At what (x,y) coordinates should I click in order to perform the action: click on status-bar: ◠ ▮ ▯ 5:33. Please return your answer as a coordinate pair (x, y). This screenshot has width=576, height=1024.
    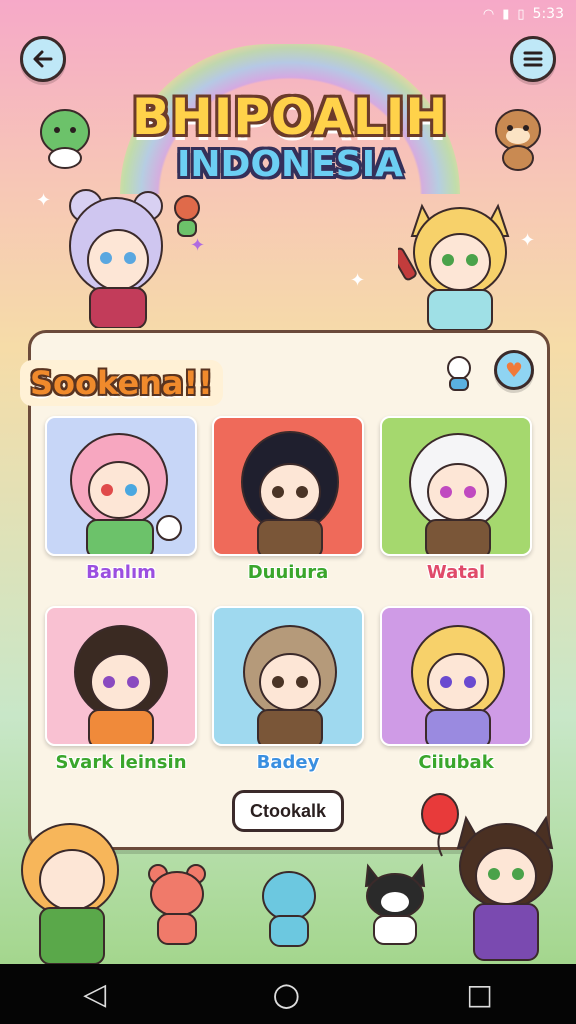
    Looking at the image, I should click on (288, 14).